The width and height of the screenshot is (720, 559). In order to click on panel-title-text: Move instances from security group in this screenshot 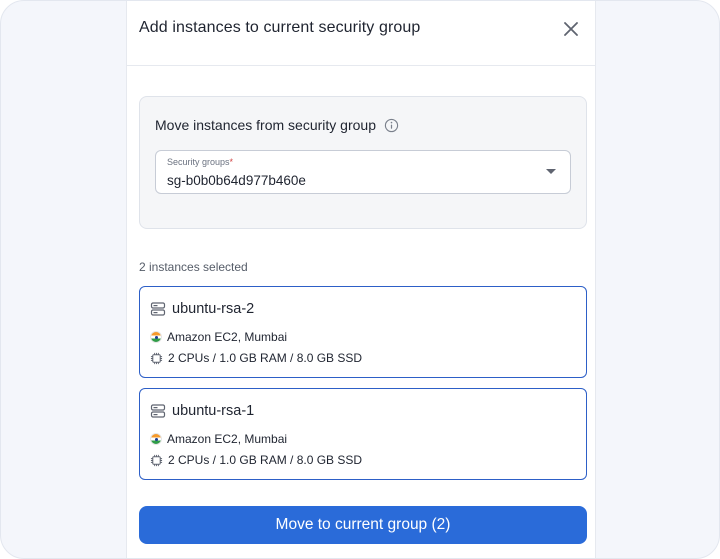, I will do `click(265, 125)`.